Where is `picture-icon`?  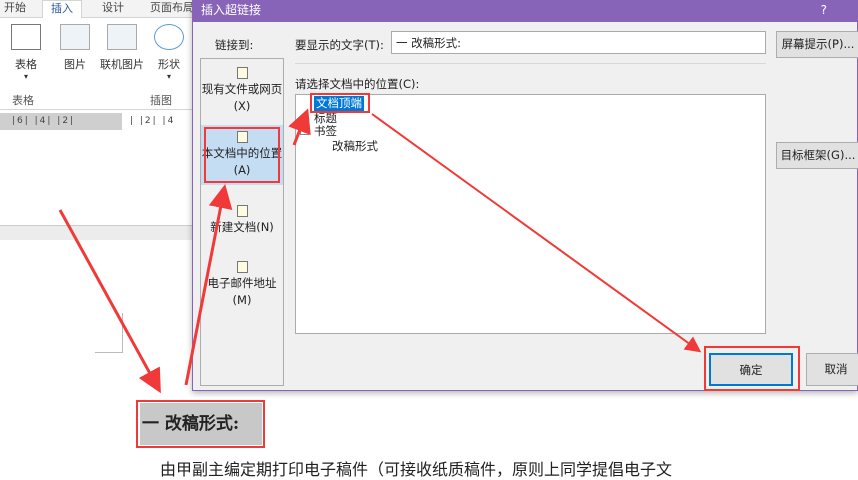 picture-icon is located at coordinates (75, 37).